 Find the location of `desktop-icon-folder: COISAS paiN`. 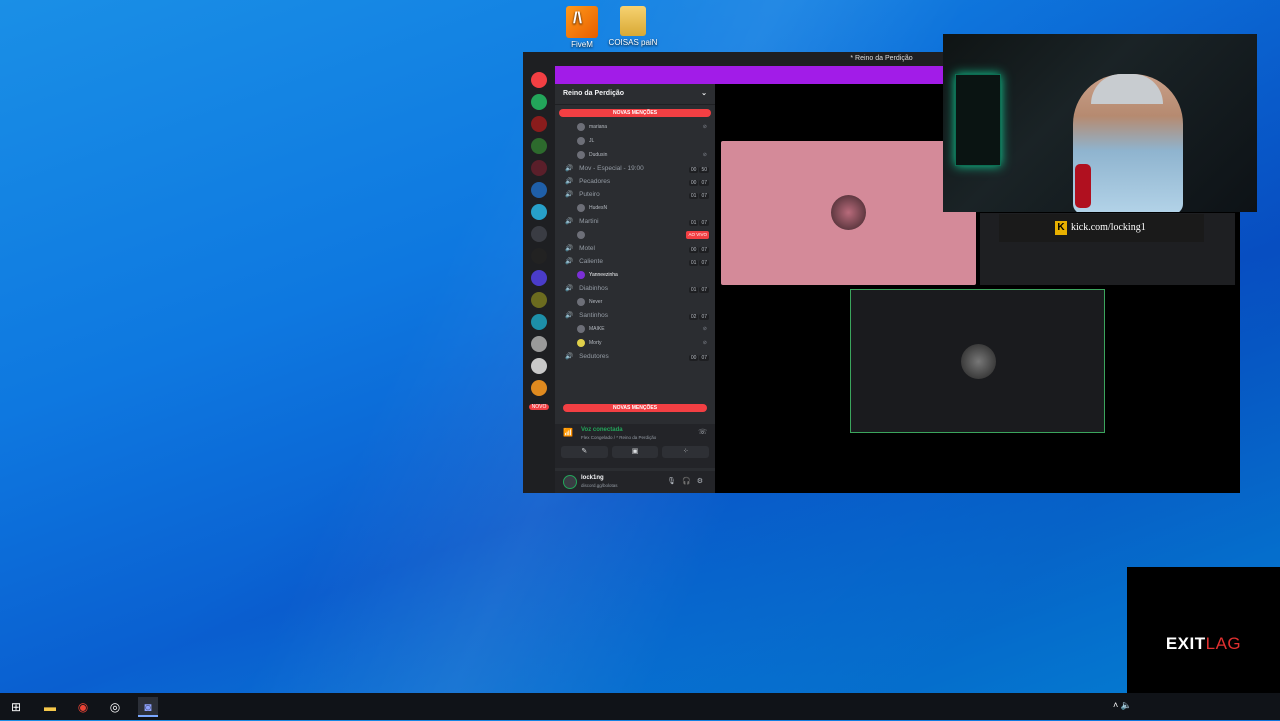

desktop-icon-folder: COISAS paiN is located at coordinates (633, 26).